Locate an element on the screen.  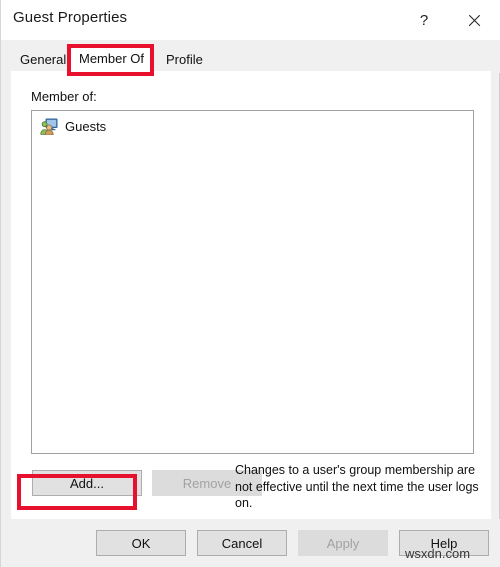
title-bar: Guest Properties ? is located at coordinates (250, 20).